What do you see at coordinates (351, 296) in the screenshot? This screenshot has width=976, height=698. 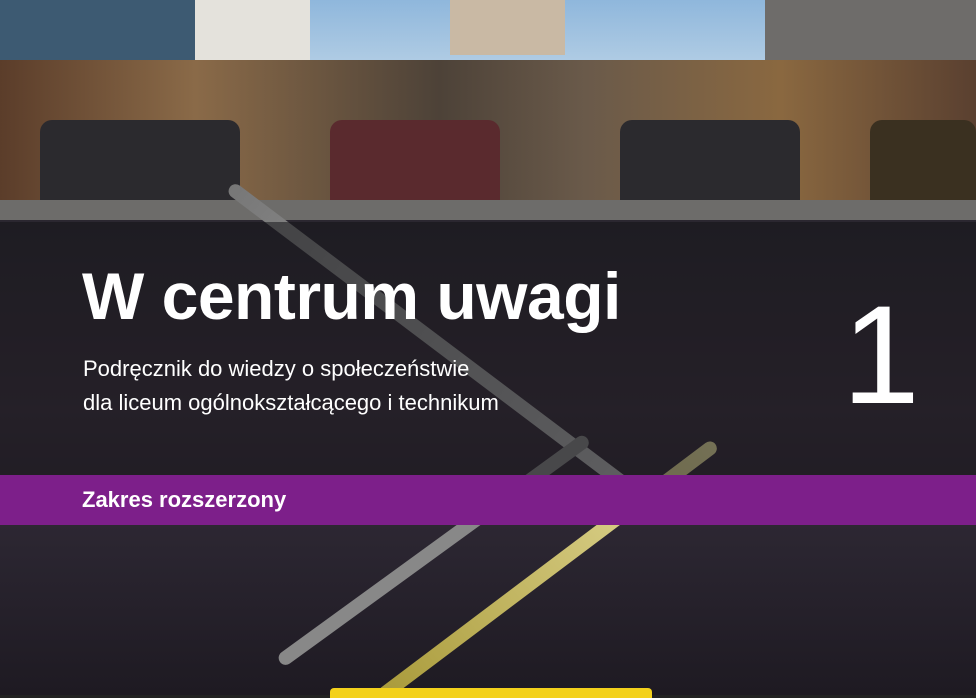 I see `book-title: W centrum uwagi` at bounding box center [351, 296].